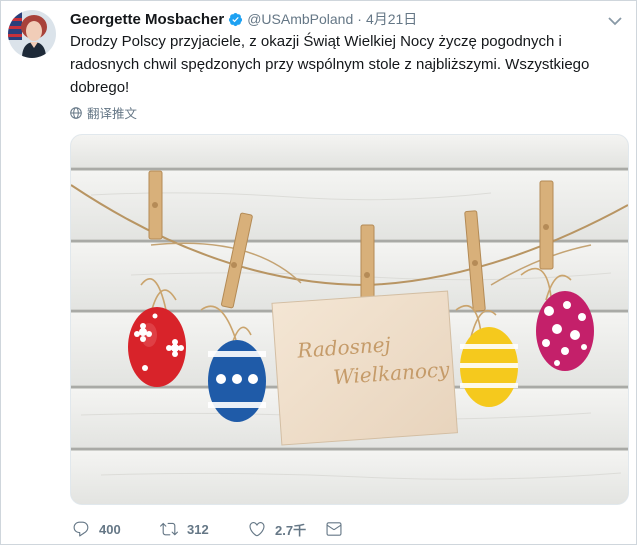 The image size is (637, 545). Describe the element at coordinates (81, 529) in the screenshot. I see `reply-icon` at that location.